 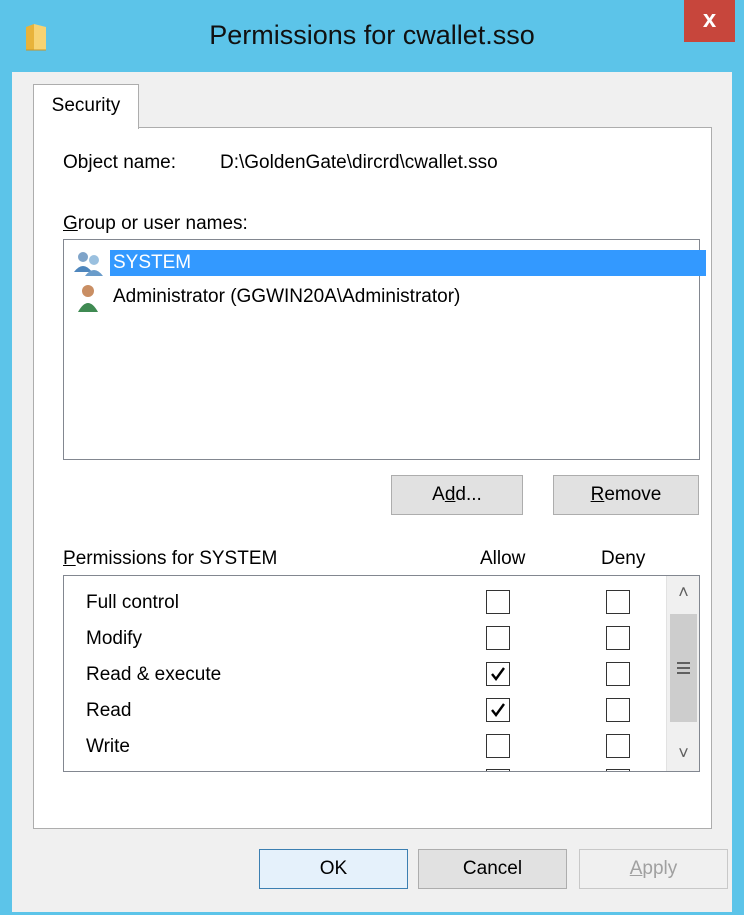 What do you see at coordinates (492, 869) in the screenshot?
I see `cancel-button: Cancel` at bounding box center [492, 869].